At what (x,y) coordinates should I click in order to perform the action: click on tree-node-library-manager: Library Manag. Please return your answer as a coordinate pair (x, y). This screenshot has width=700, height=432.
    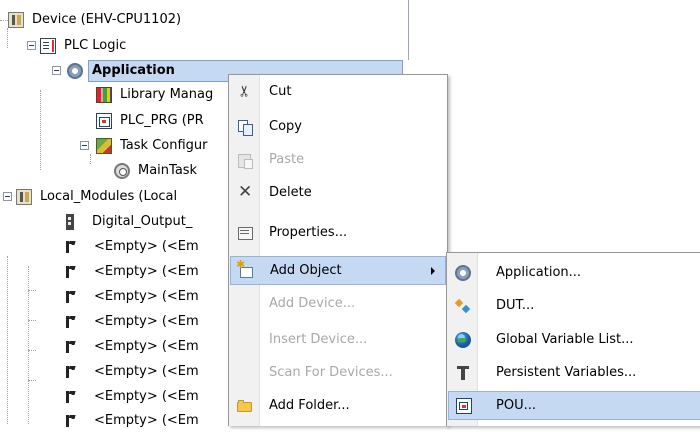
    Looking at the image, I should click on (156, 95).